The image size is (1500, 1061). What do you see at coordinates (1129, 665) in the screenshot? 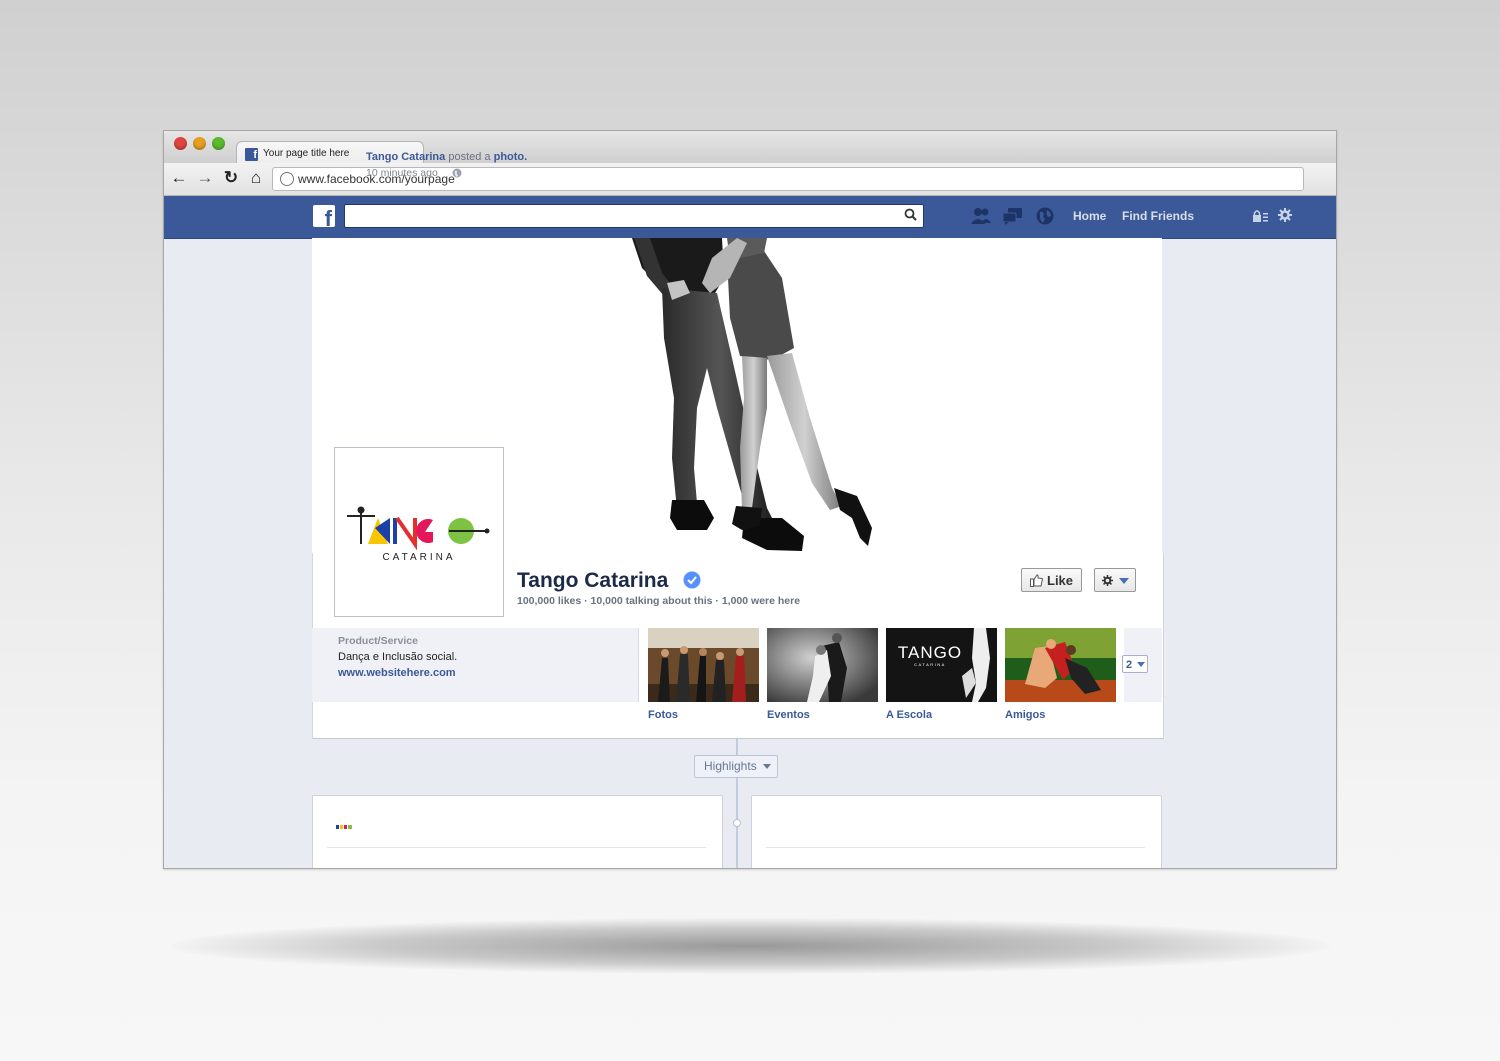
I see `more-apps-count: 2` at bounding box center [1129, 665].